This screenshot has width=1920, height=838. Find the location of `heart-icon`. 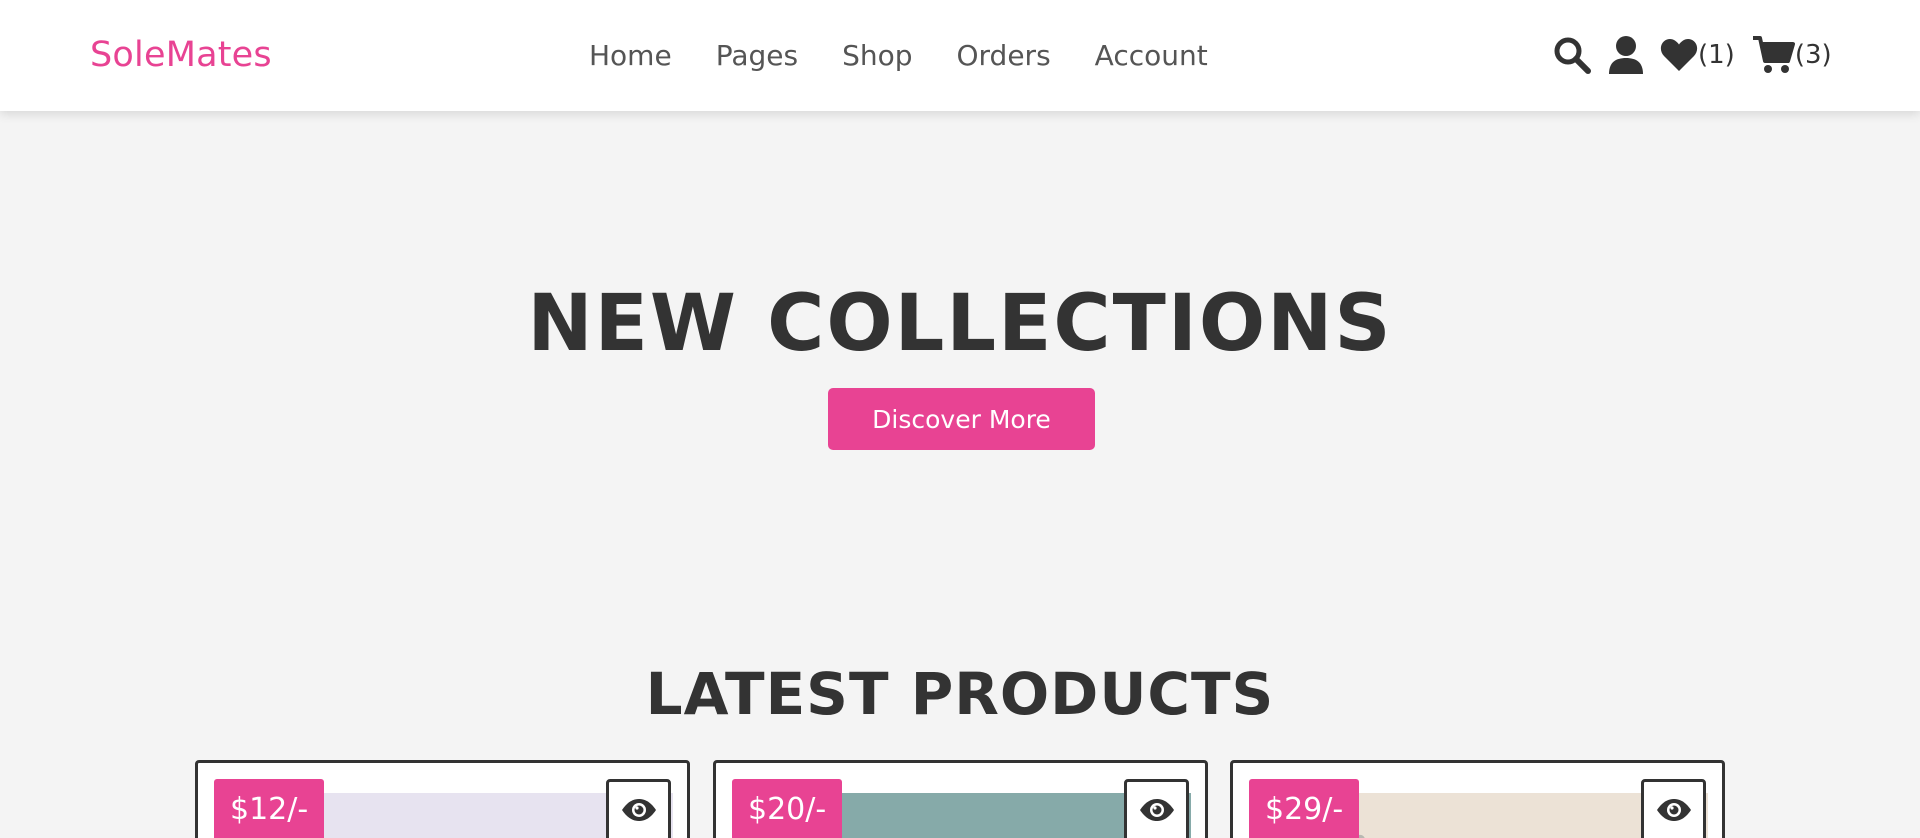

heart-icon is located at coordinates (1679, 55).